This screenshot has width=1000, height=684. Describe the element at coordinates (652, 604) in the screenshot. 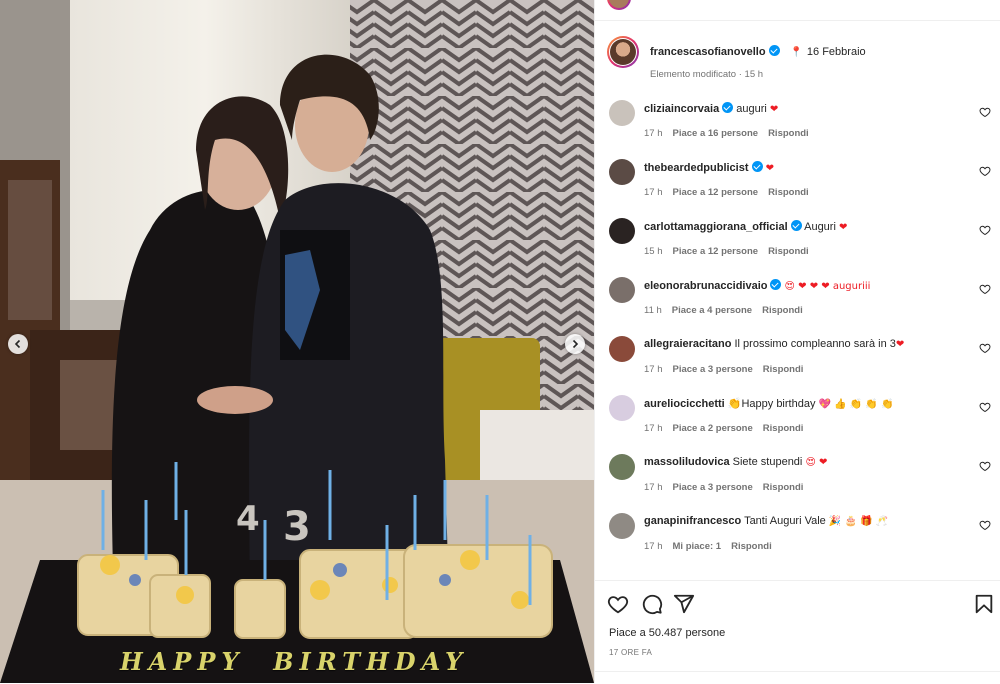

I see `comment-icon` at that location.